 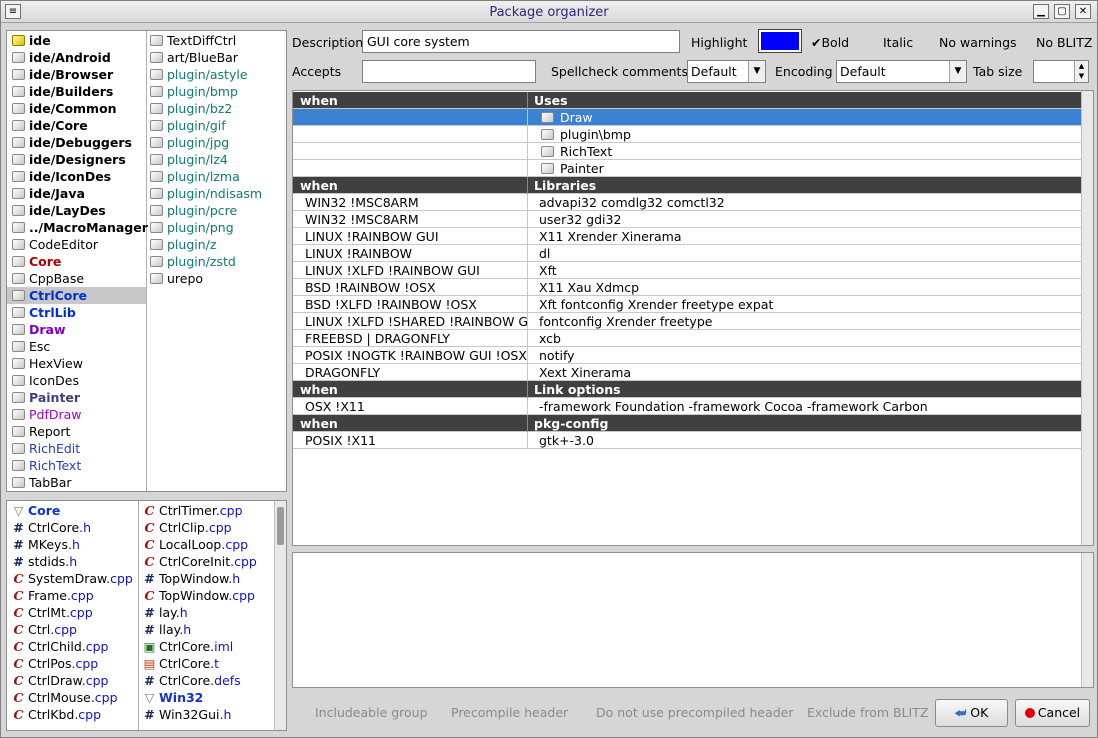 What do you see at coordinates (61, 57) in the screenshot?
I see `package-item: ide/Android` at bounding box center [61, 57].